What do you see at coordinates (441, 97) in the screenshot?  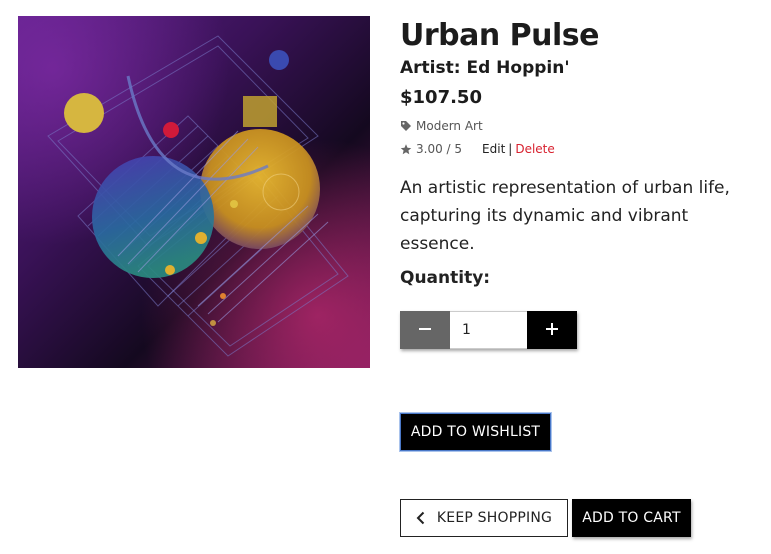 I see `product-price: $107.50` at bounding box center [441, 97].